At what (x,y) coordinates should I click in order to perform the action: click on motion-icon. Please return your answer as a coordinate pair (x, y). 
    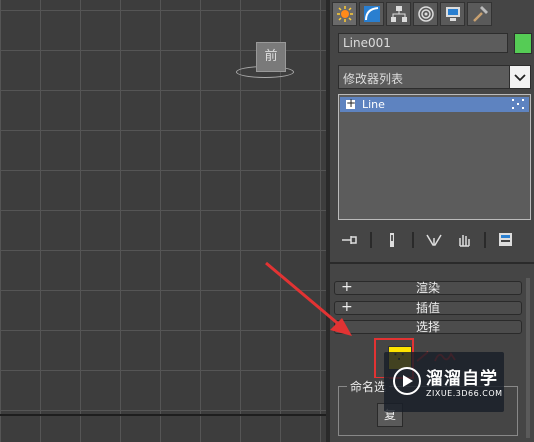
    Looking at the image, I should click on (425, 14).